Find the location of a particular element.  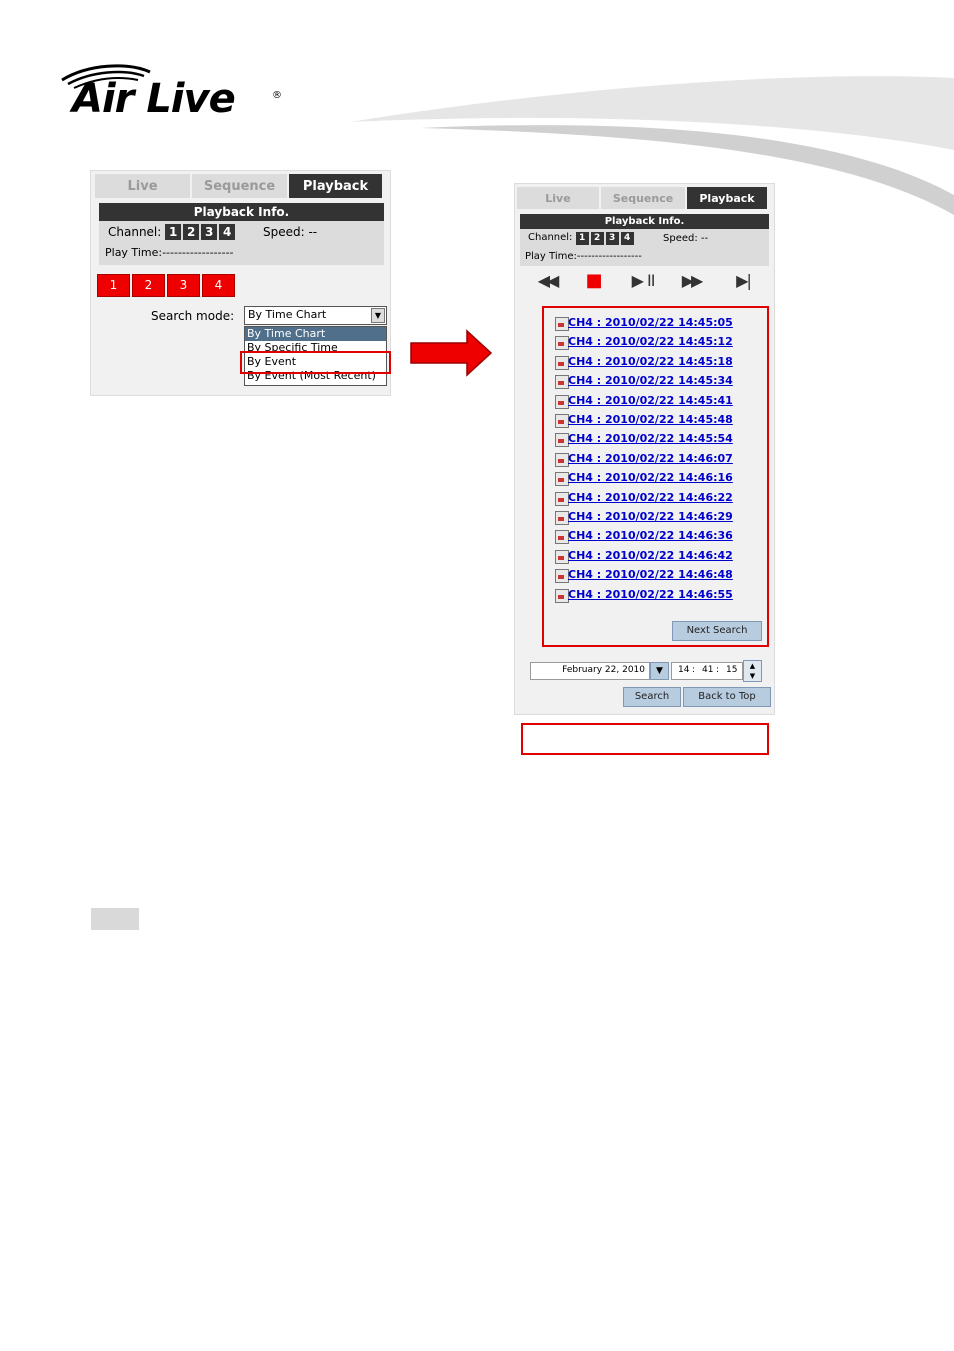

channel-button-1: 1 is located at coordinates (113, 285).